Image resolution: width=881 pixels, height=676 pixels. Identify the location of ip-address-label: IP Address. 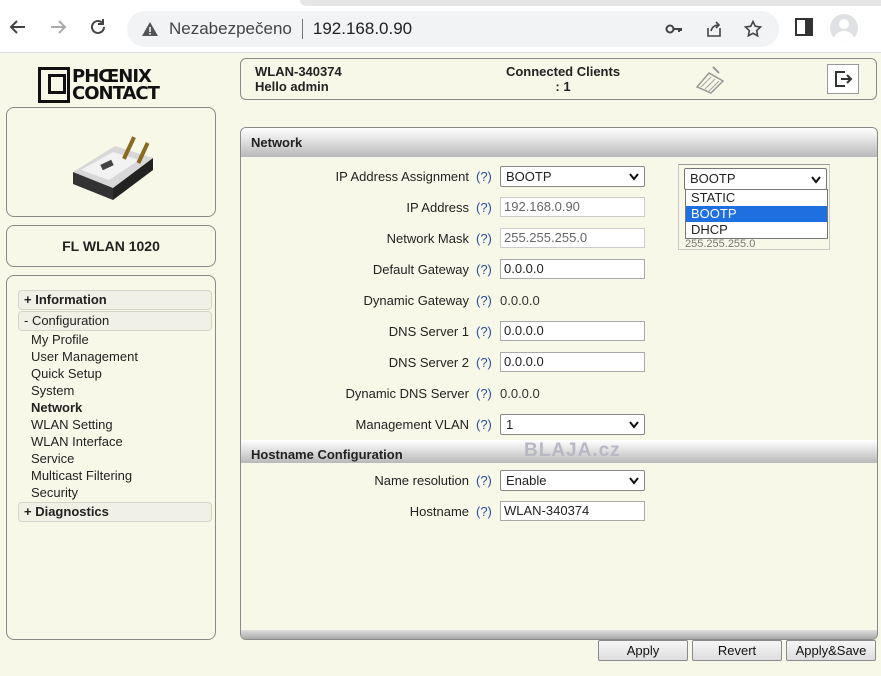
(437, 207).